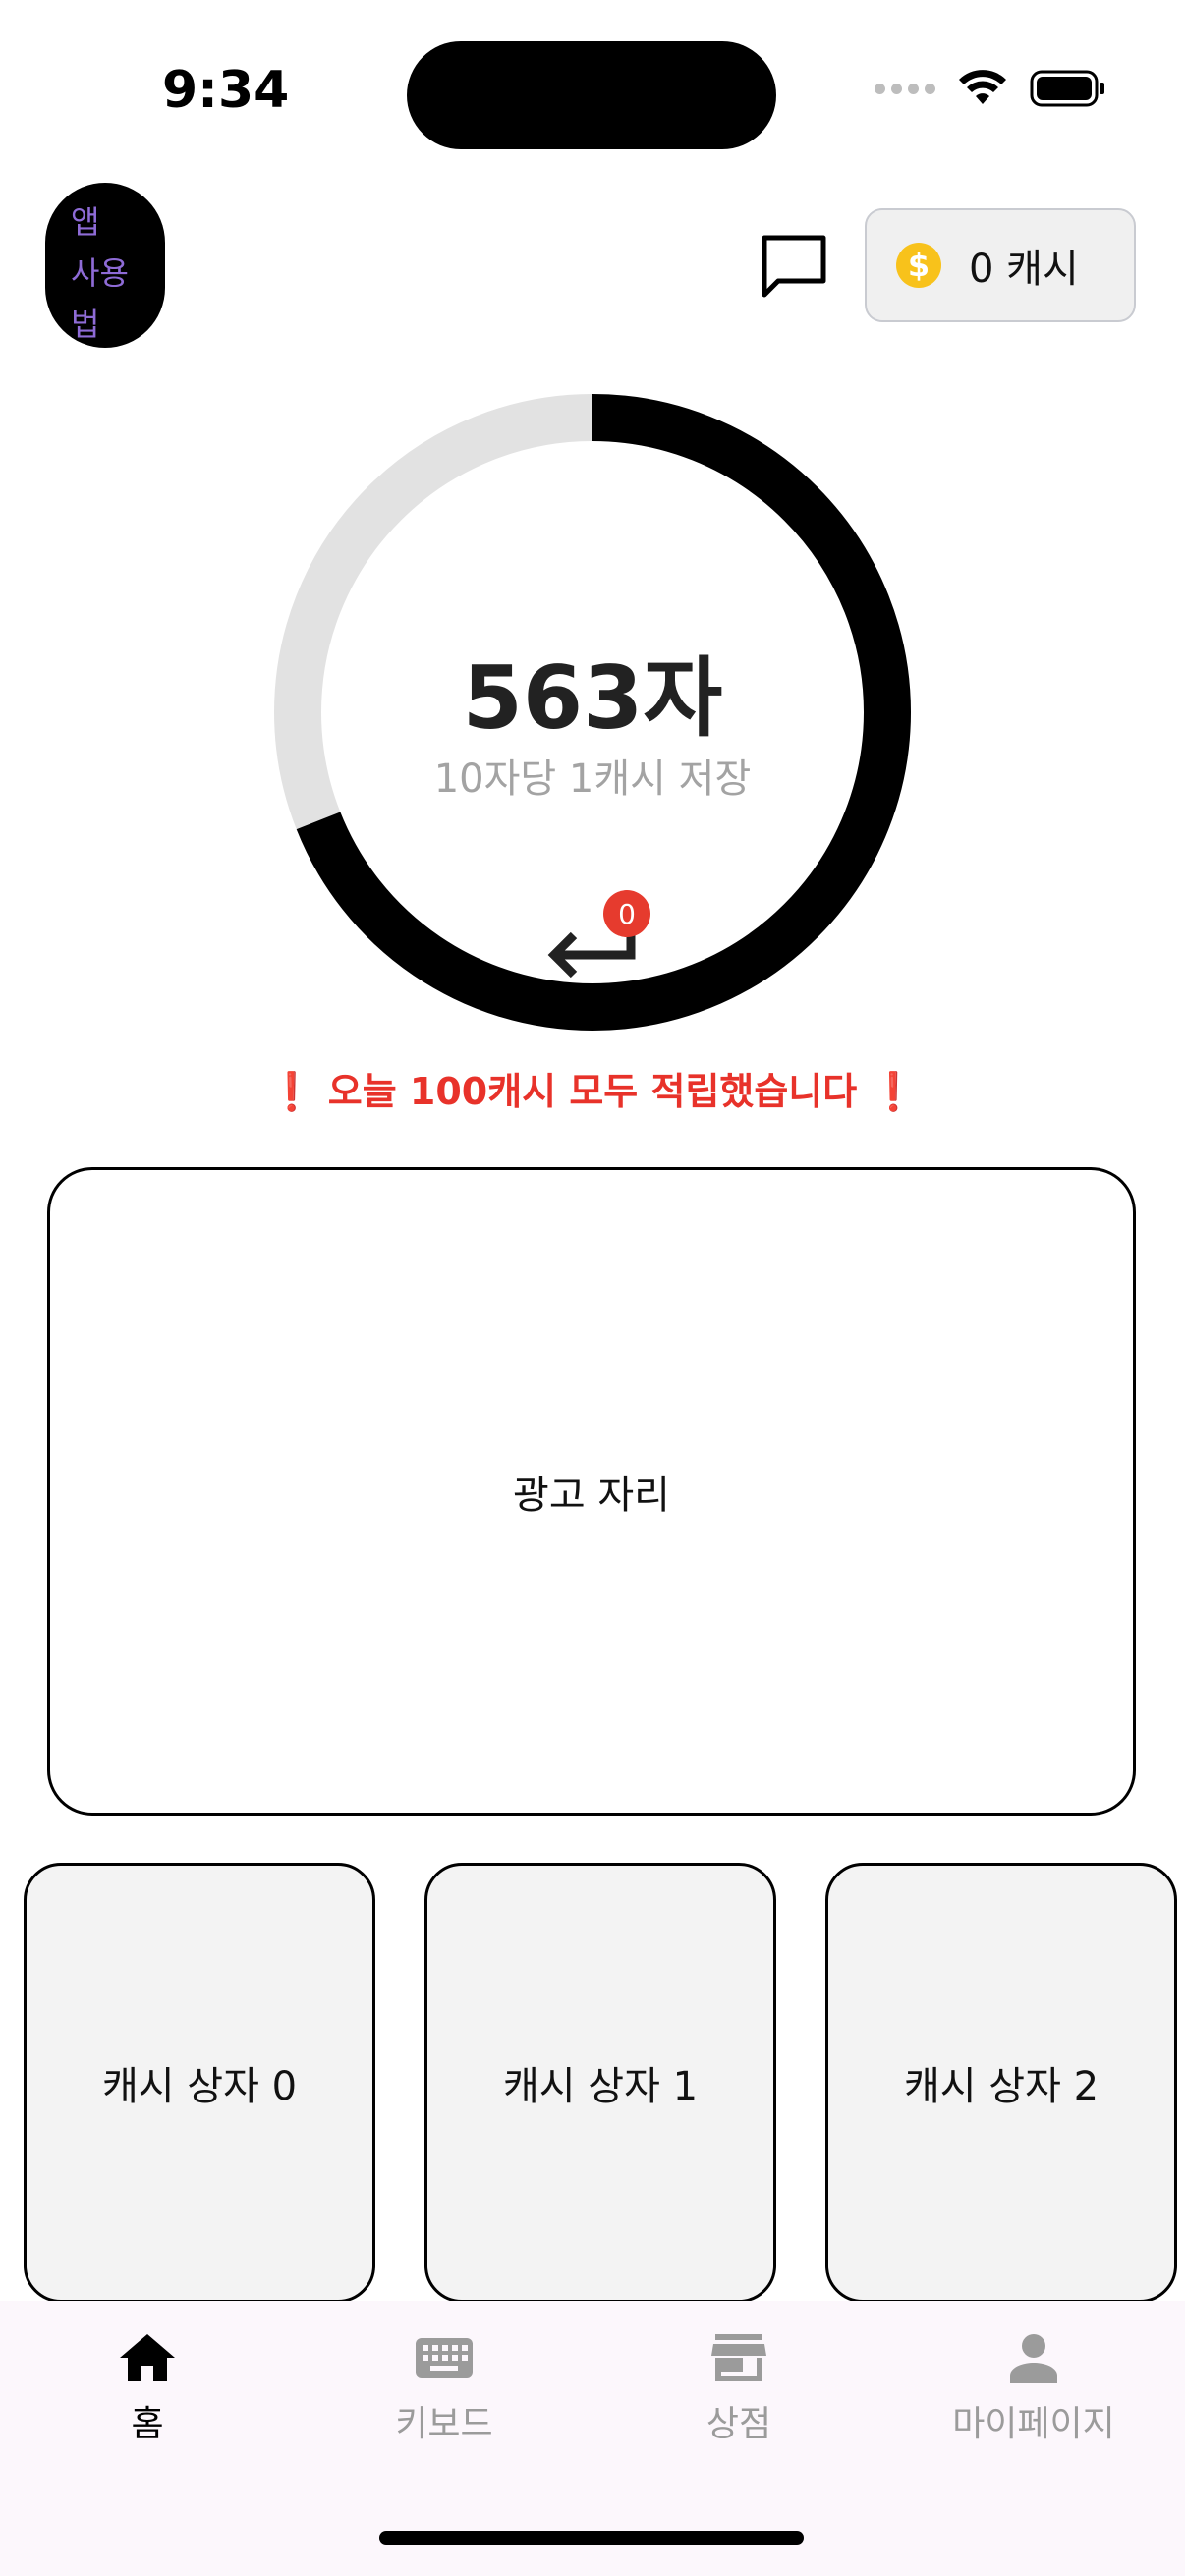 The image size is (1185, 2576). Describe the element at coordinates (592, 779) in the screenshot. I see `cash-rate-caption: 10자당 1캐시 저장` at that location.